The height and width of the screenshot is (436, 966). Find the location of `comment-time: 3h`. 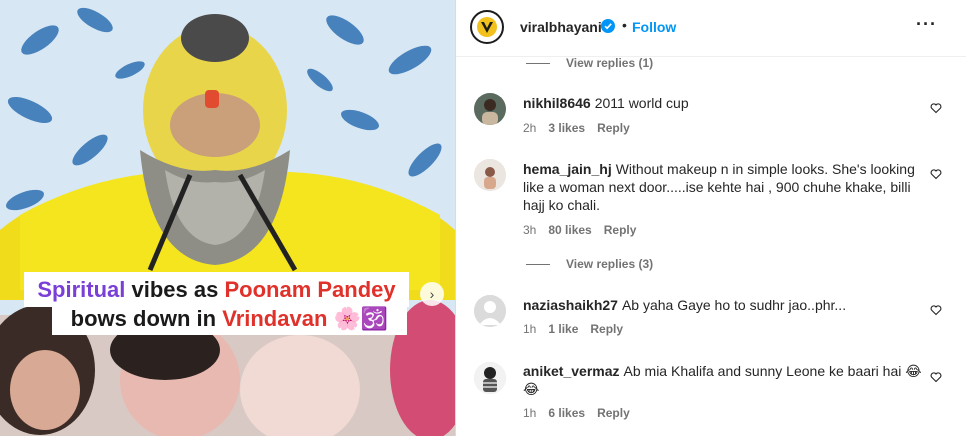

comment-time: 3h is located at coordinates (530, 230).